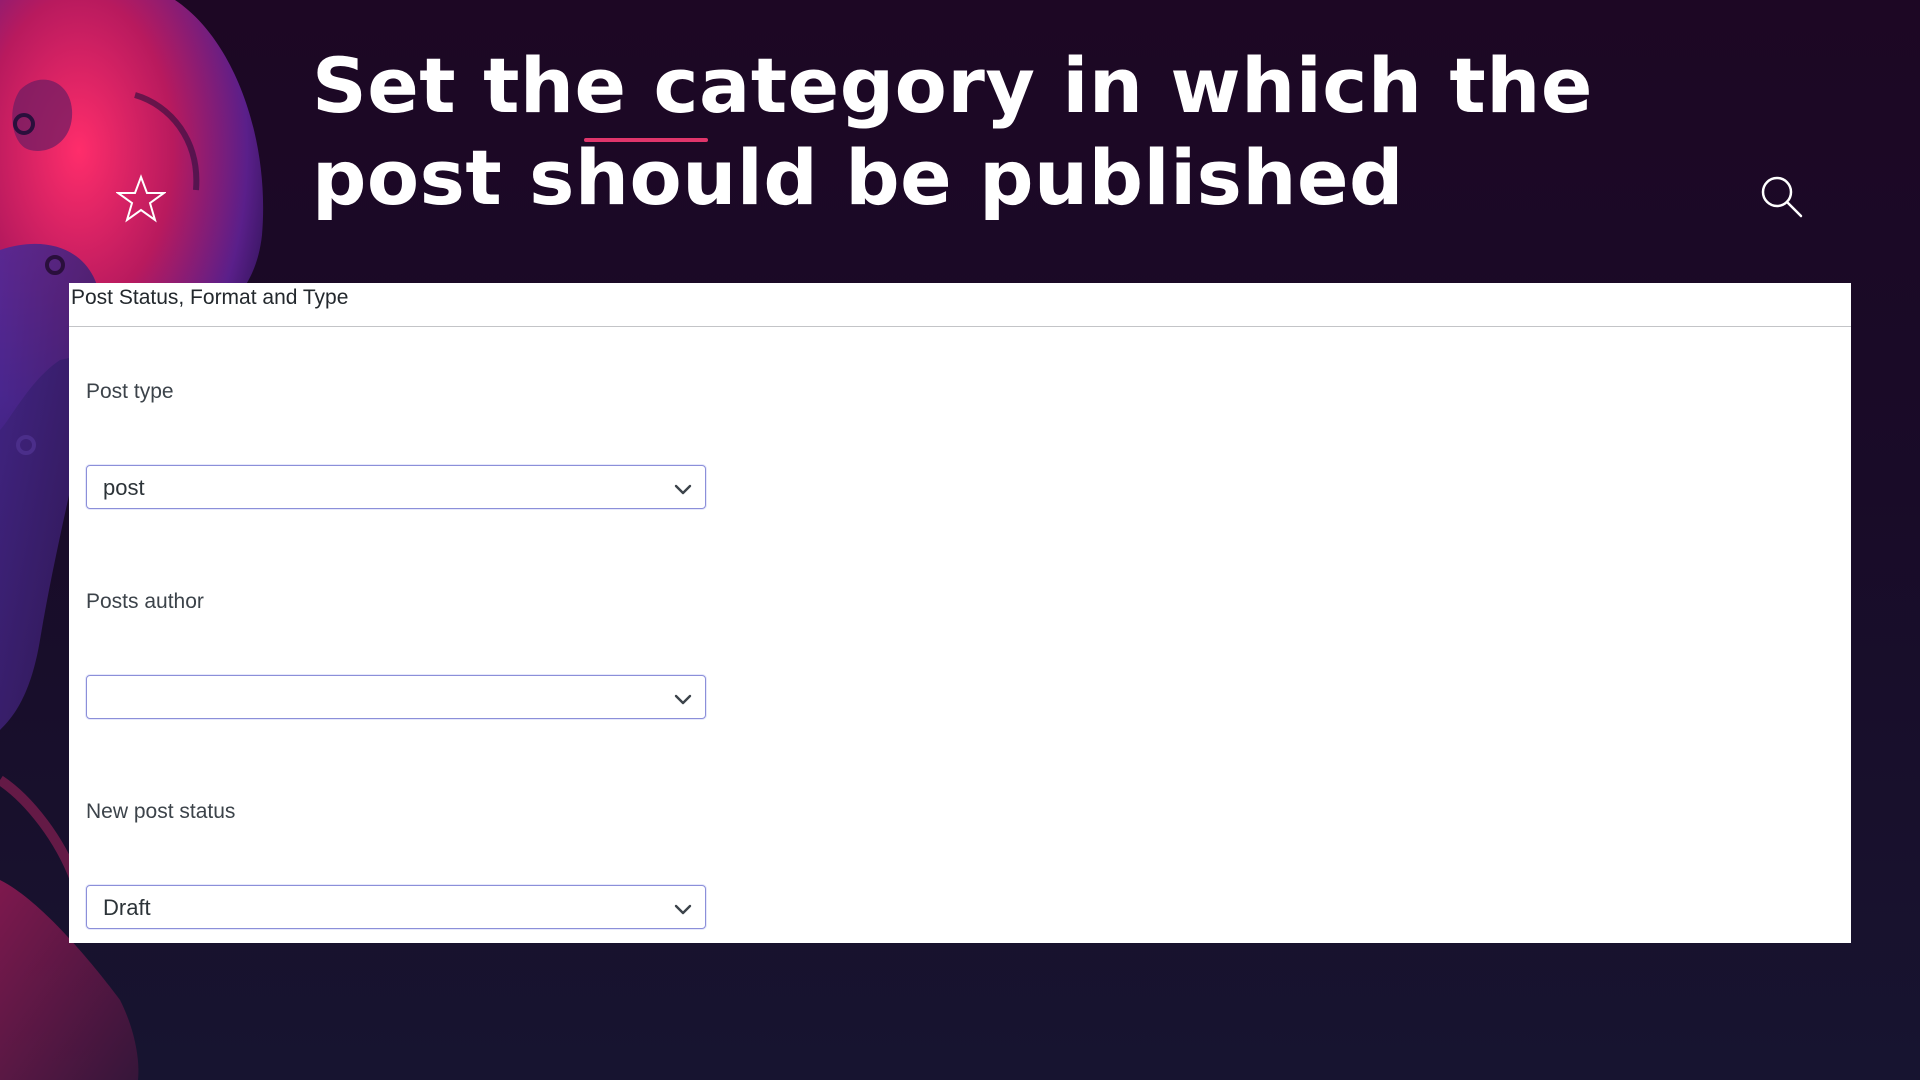 The width and height of the screenshot is (1920, 1080). What do you see at coordinates (960, 305) in the screenshot?
I see `panel-header: Post Status, Format and Type` at bounding box center [960, 305].